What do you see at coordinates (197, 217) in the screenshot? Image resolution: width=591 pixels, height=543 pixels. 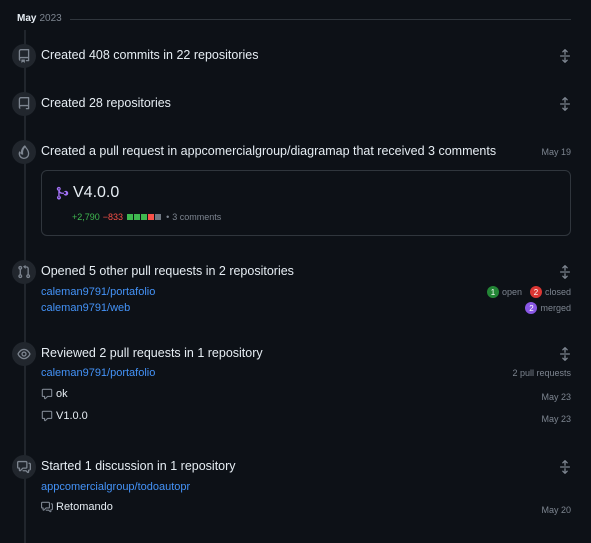 I see `comments-count: 3 comments` at bounding box center [197, 217].